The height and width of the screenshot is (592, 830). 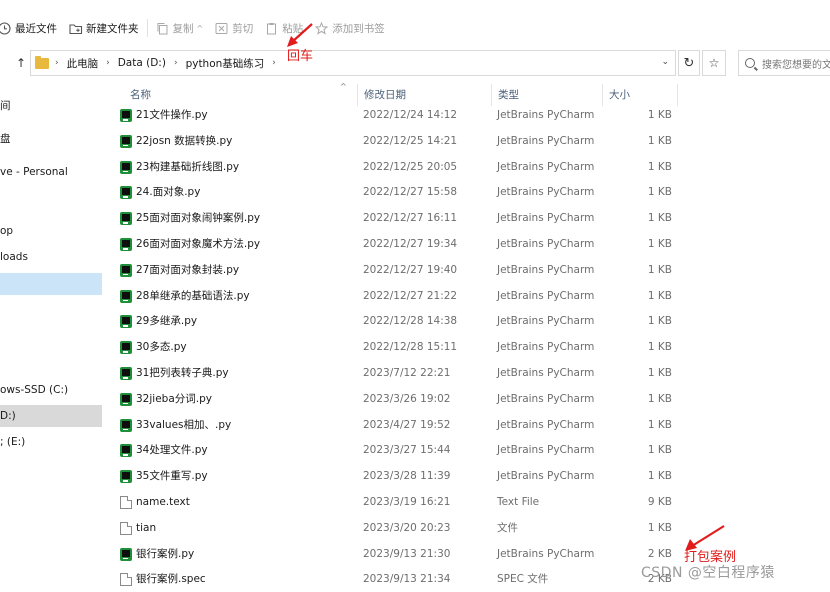 I want to click on file-size: 9 KB, so click(x=659, y=502).